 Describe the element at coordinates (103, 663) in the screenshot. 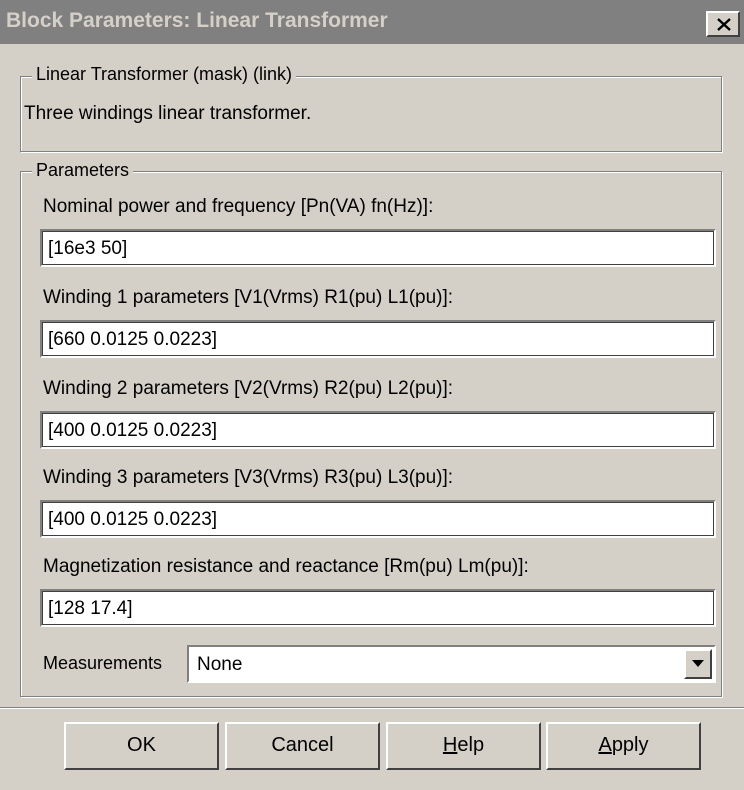

I see `measurements-label: Measurements` at that location.